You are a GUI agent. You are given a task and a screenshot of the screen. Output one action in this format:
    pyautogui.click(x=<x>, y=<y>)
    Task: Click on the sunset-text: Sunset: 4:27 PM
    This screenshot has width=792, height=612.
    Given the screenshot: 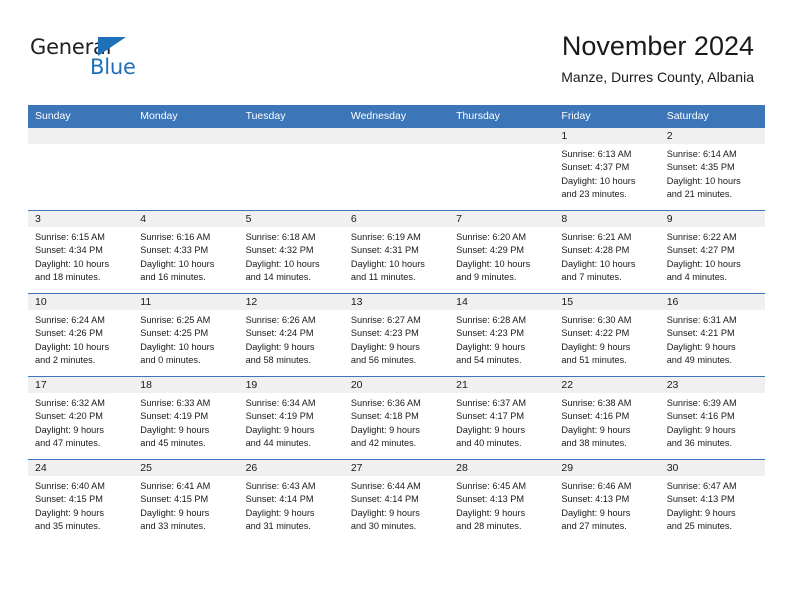 What is the action you would take?
    pyautogui.click(x=700, y=250)
    